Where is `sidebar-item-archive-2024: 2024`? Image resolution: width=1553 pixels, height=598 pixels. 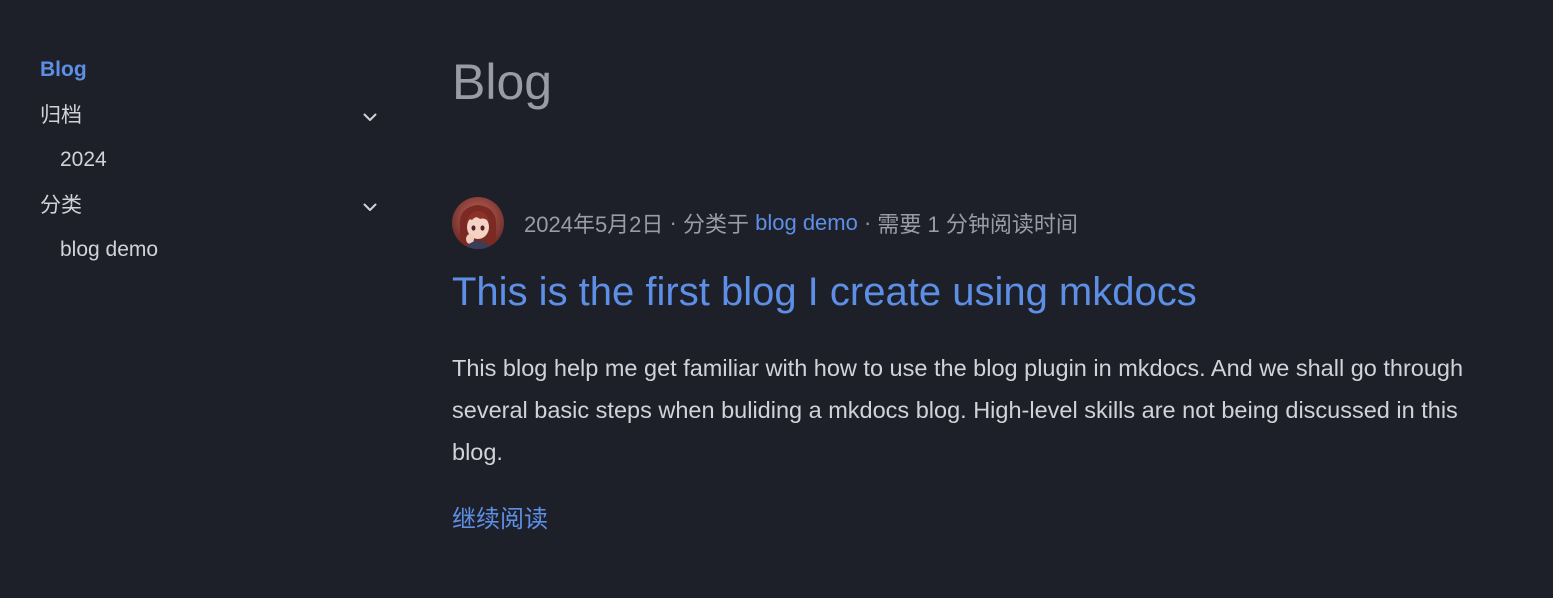
sidebar-item-archive-2024: 2024 is located at coordinates (212, 169).